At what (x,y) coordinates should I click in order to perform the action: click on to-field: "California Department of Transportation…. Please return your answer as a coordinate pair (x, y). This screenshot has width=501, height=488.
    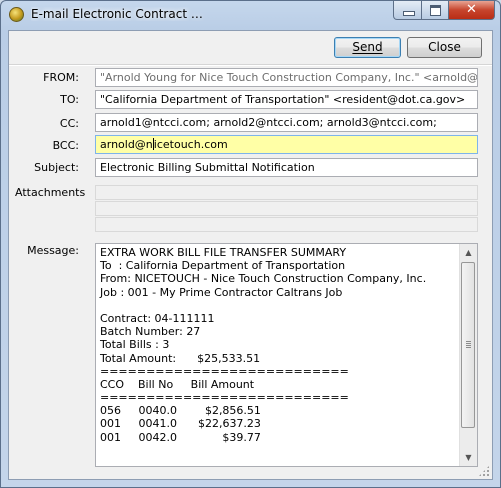
    Looking at the image, I should click on (286, 99).